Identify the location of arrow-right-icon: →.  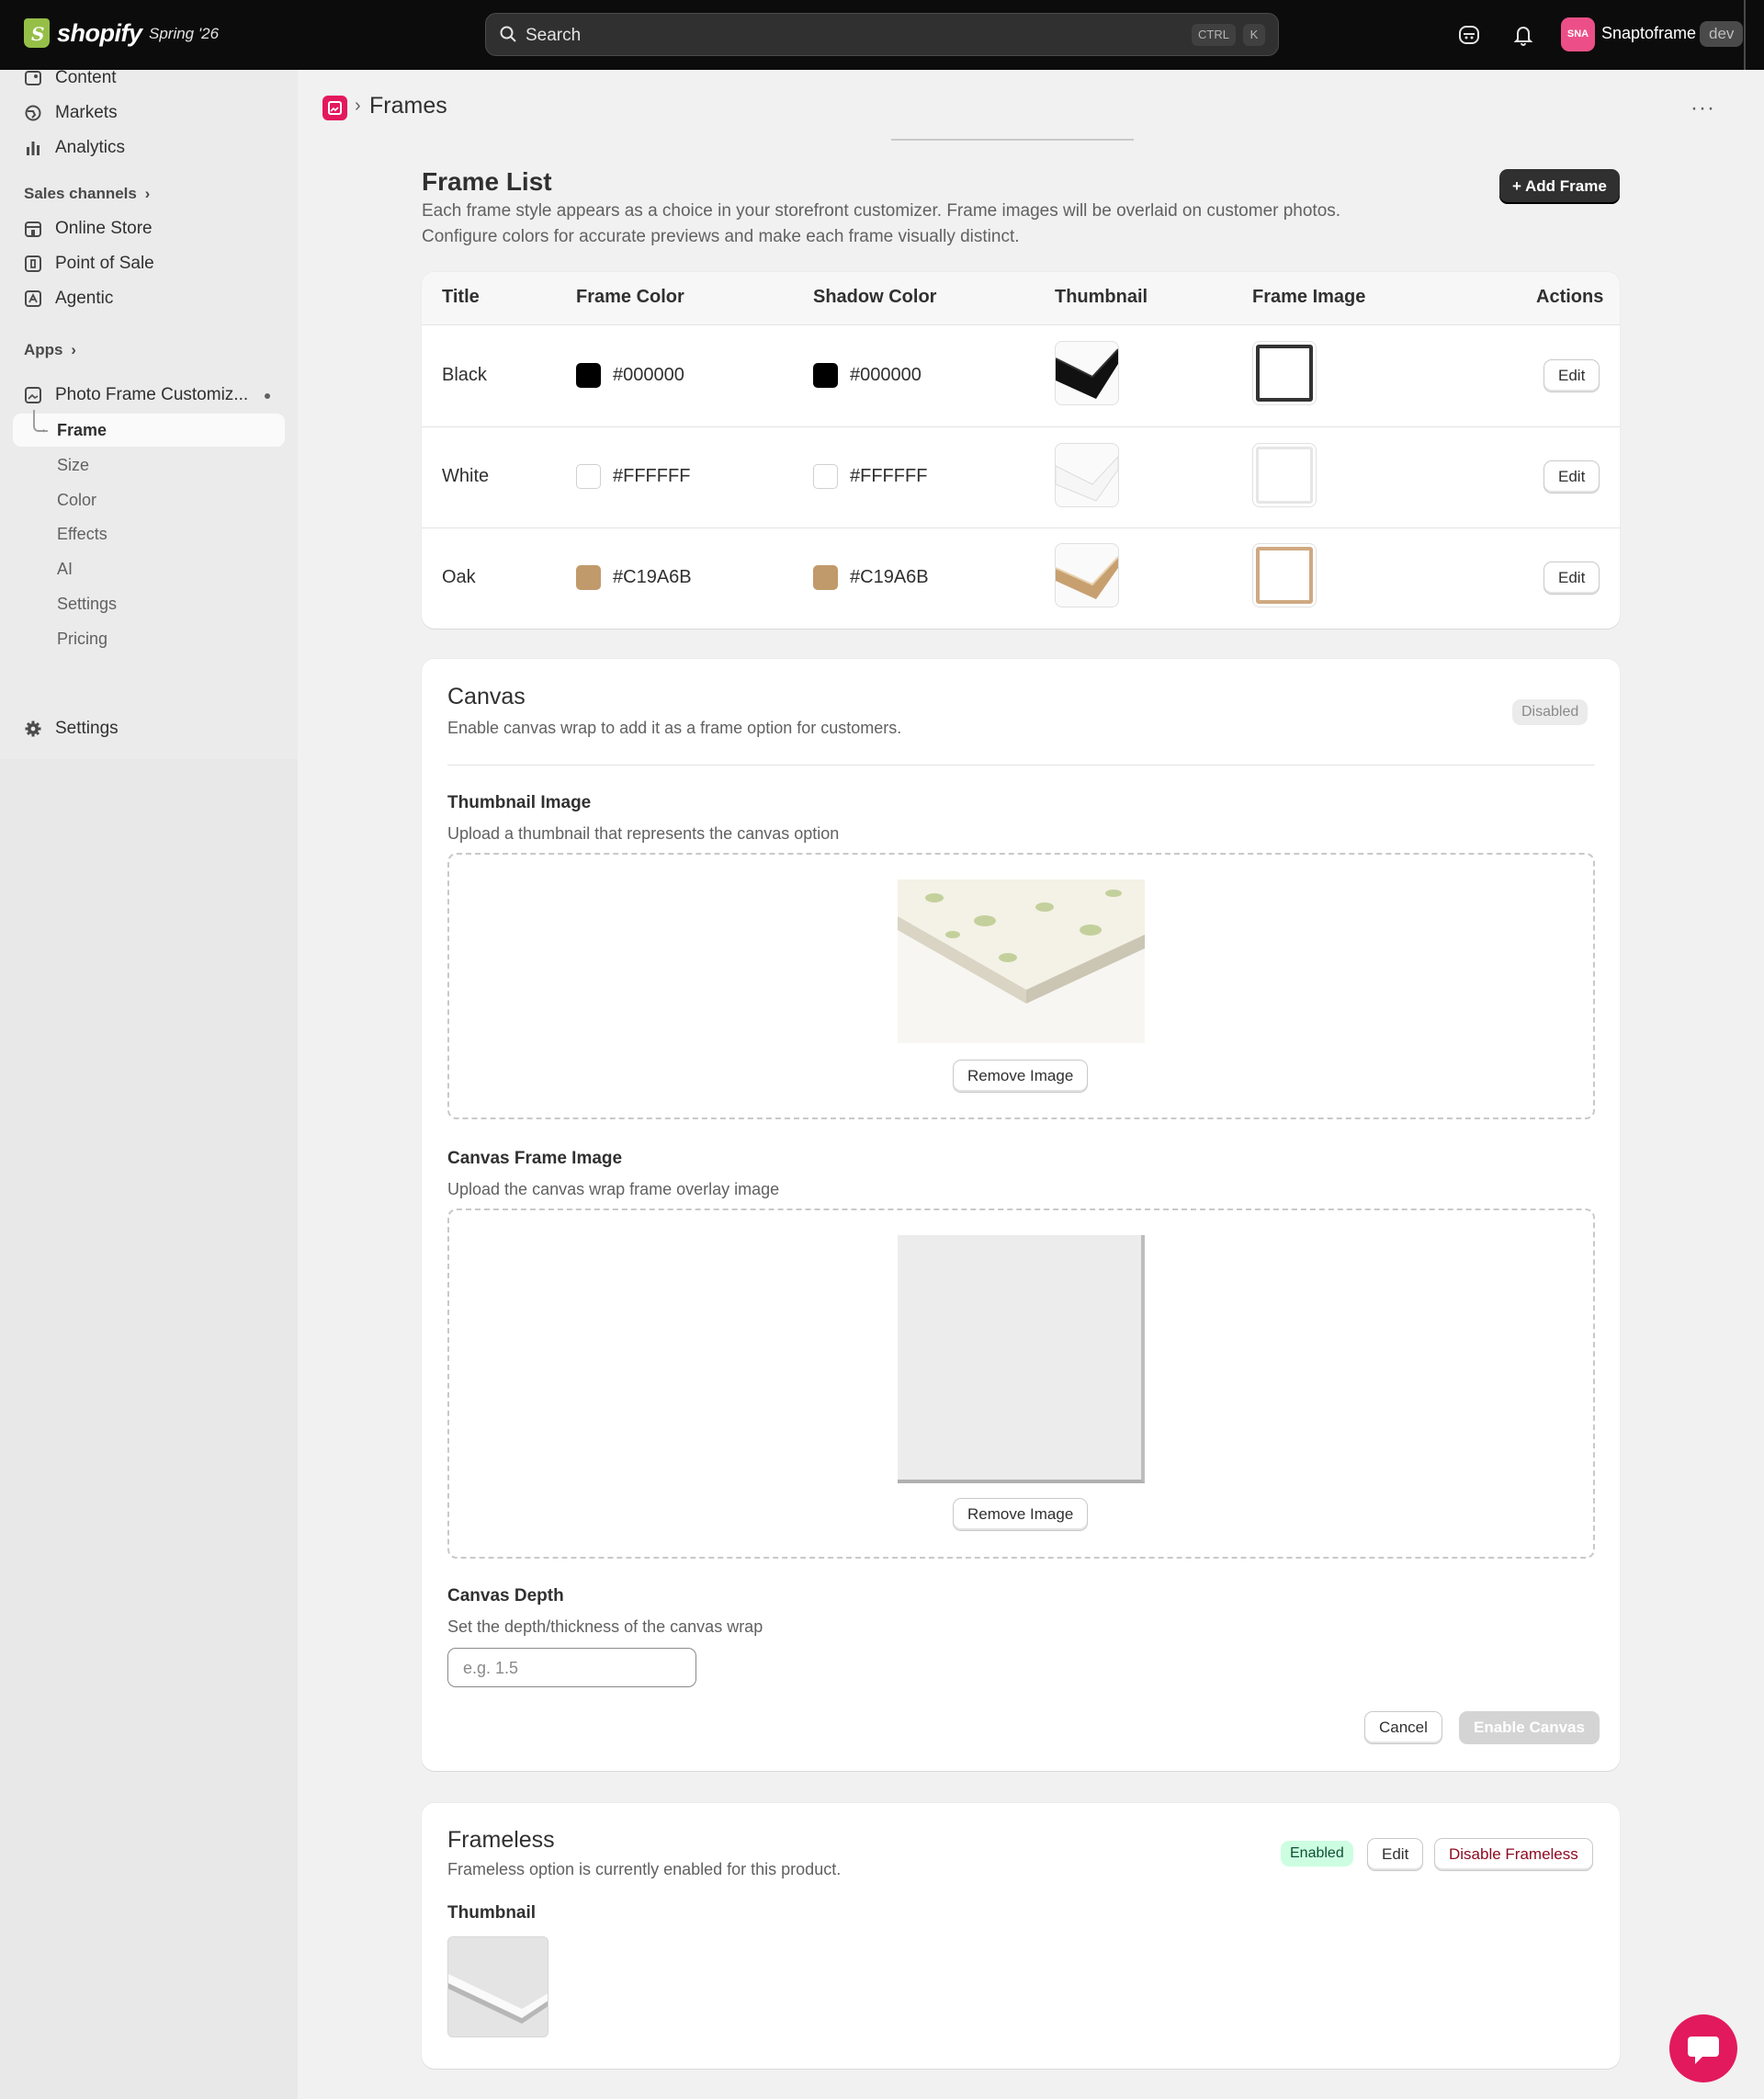
(41, 428).